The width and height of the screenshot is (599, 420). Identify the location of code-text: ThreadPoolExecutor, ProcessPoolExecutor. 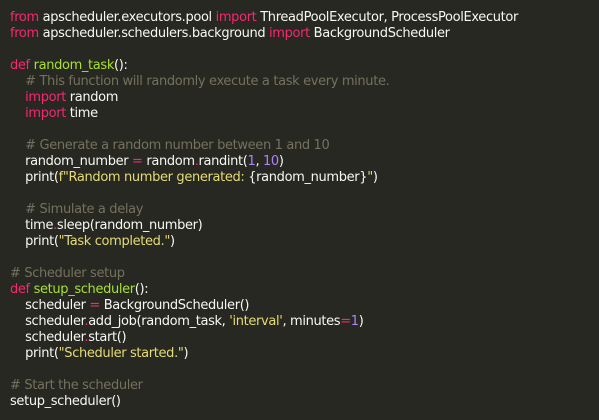
(387, 17).